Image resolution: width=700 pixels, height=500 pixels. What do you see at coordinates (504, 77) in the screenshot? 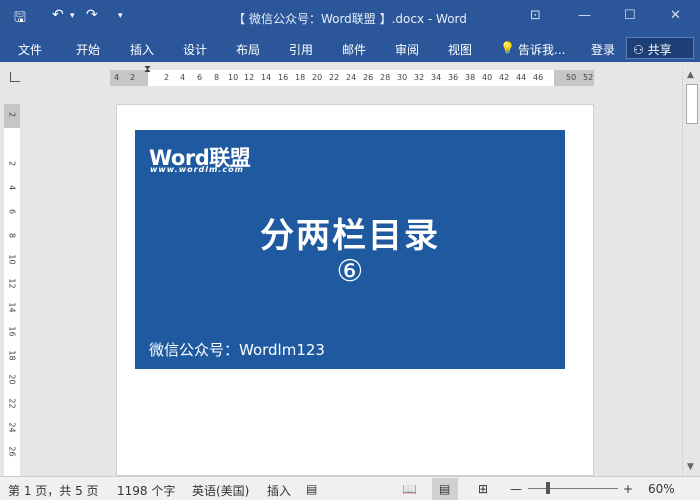
I see `ruler-tick: 42` at bounding box center [504, 77].